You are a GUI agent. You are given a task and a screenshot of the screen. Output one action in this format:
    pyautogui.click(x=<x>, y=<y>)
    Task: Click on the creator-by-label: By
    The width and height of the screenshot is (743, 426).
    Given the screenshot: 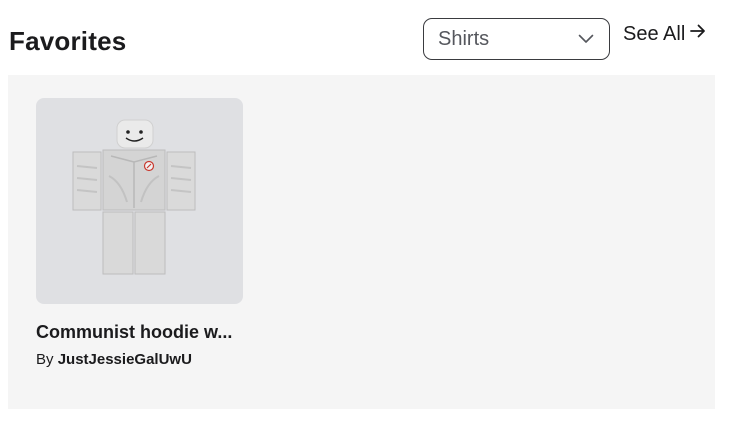 What is the action you would take?
    pyautogui.click(x=45, y=359)
    